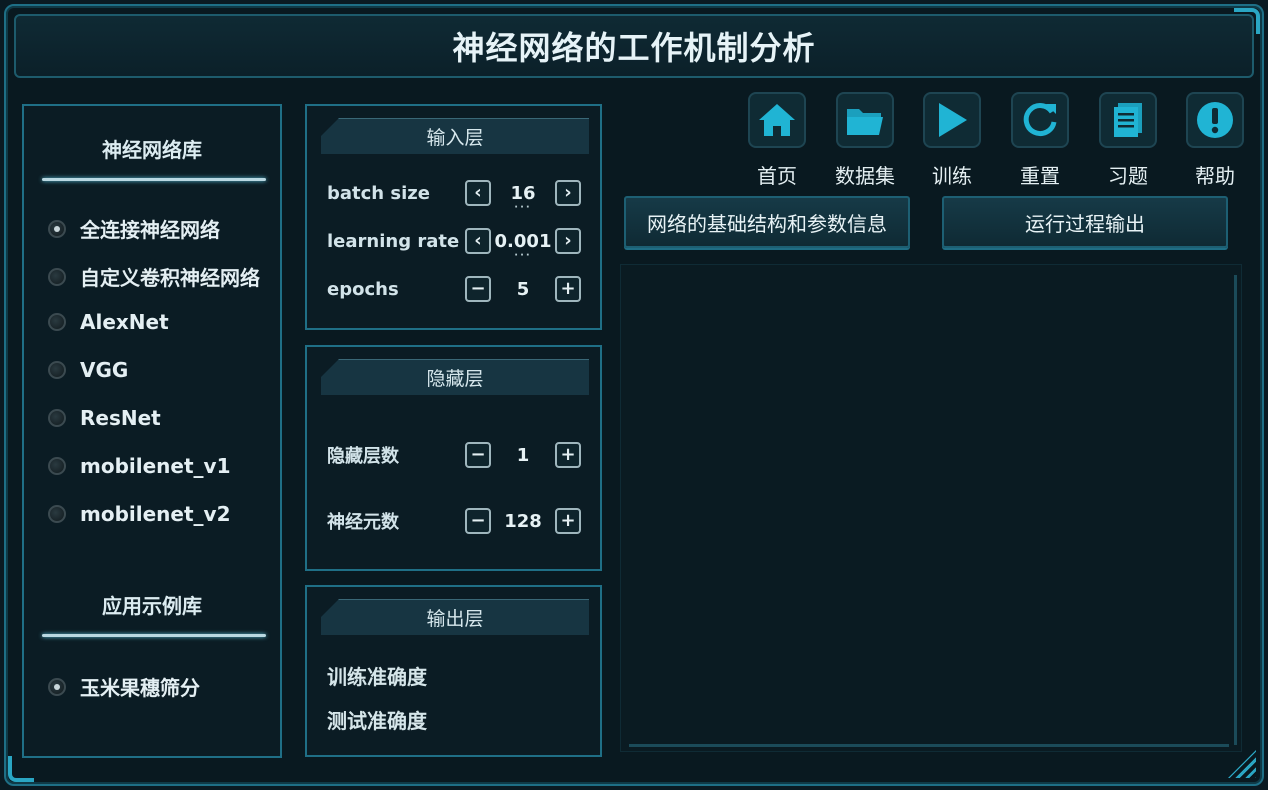 The image size is (1268, 790). I want to click on refresh-icon, so click(1040, 120).